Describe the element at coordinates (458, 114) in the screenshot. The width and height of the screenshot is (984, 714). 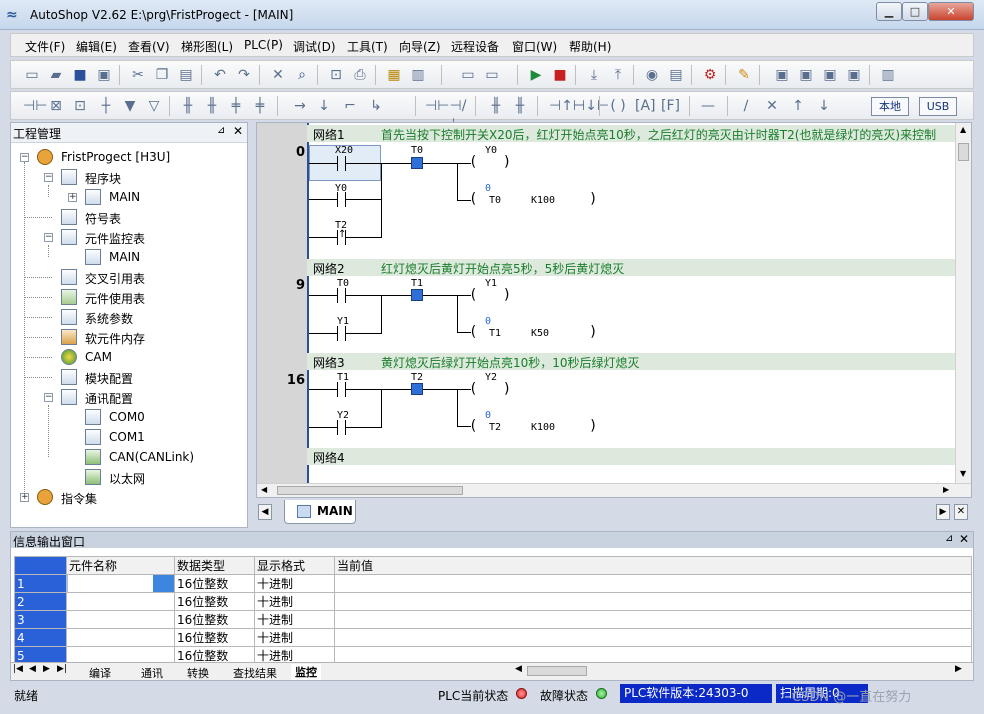
I see `nc-contact-icon: ⊣/⊢` at that location.